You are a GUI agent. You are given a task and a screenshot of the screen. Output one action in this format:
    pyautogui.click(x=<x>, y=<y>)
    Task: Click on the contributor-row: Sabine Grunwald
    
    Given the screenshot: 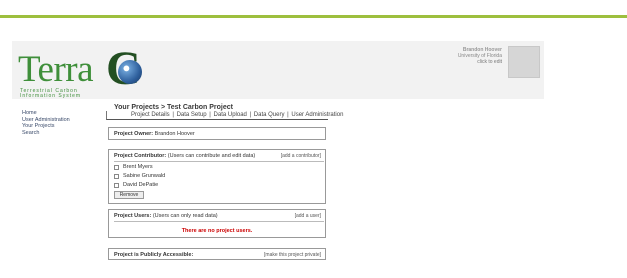 What is the action you would take?
    pyautogui.click(x=217, y=176)
    